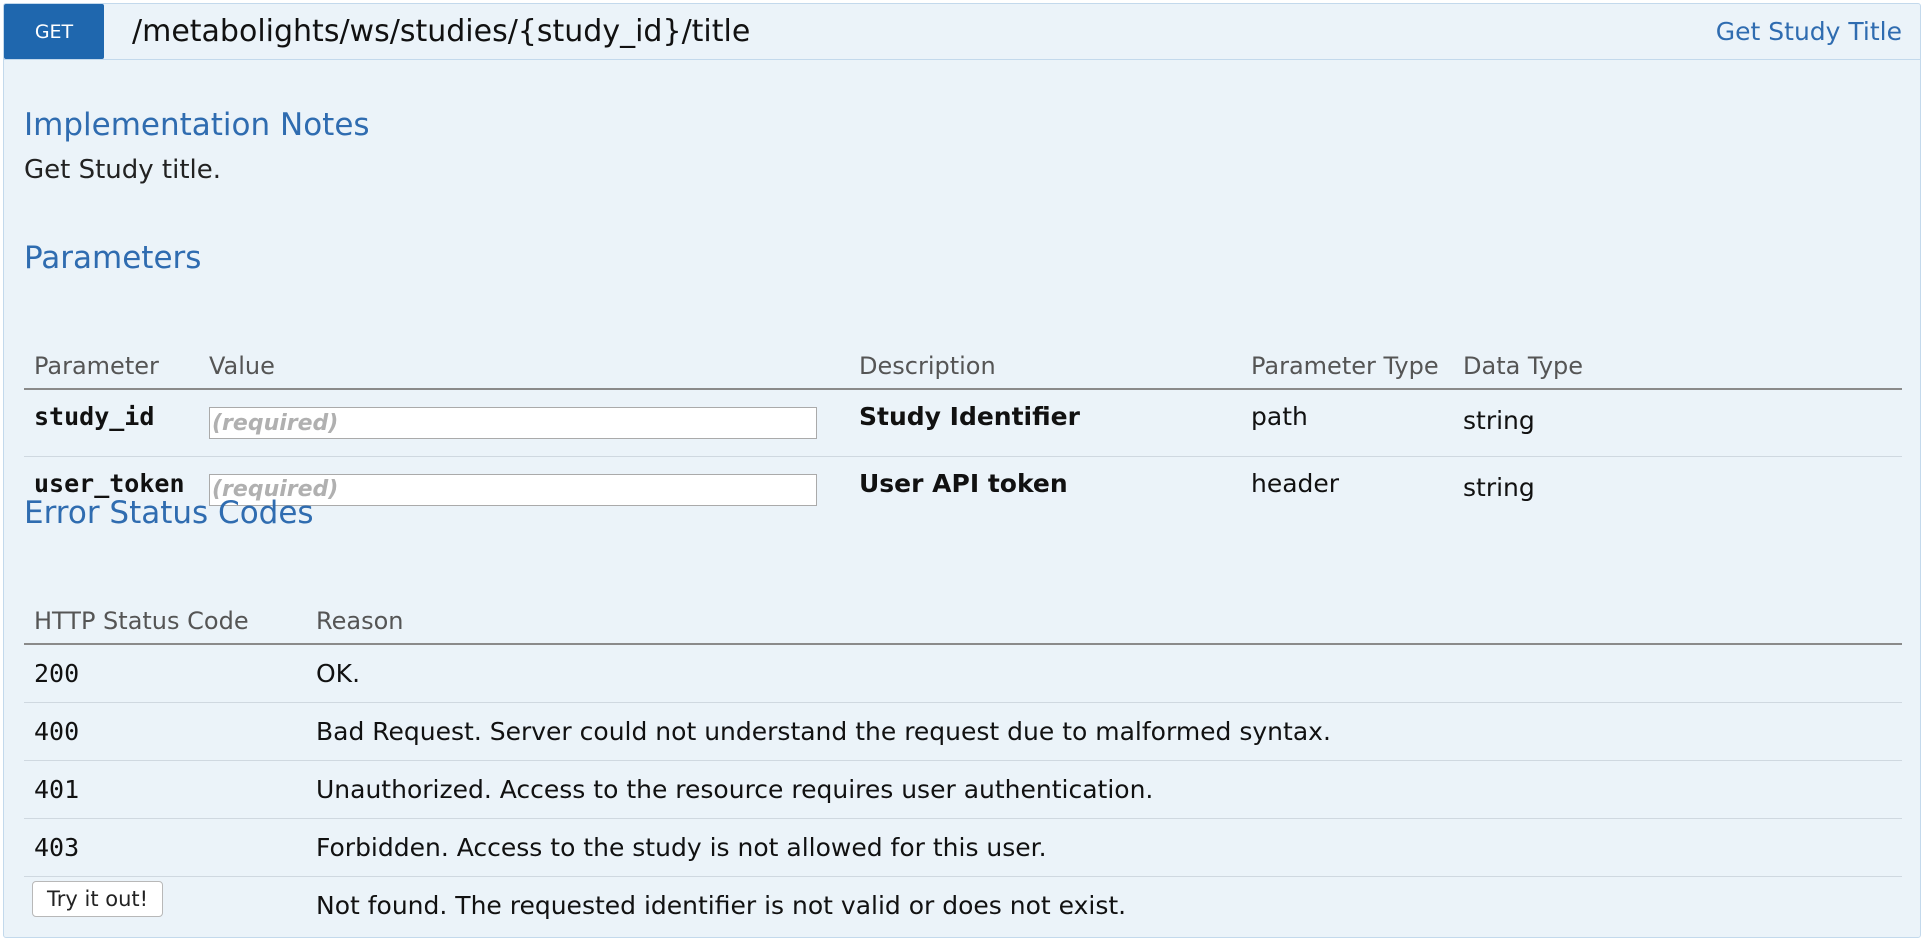 The height and width of the screenshot is (946, 1926). What do you see at coordinates (123, 170) in the screenshot?
I see `implementation-notes-text: Get Study title.` at bounding box center [123, 170].